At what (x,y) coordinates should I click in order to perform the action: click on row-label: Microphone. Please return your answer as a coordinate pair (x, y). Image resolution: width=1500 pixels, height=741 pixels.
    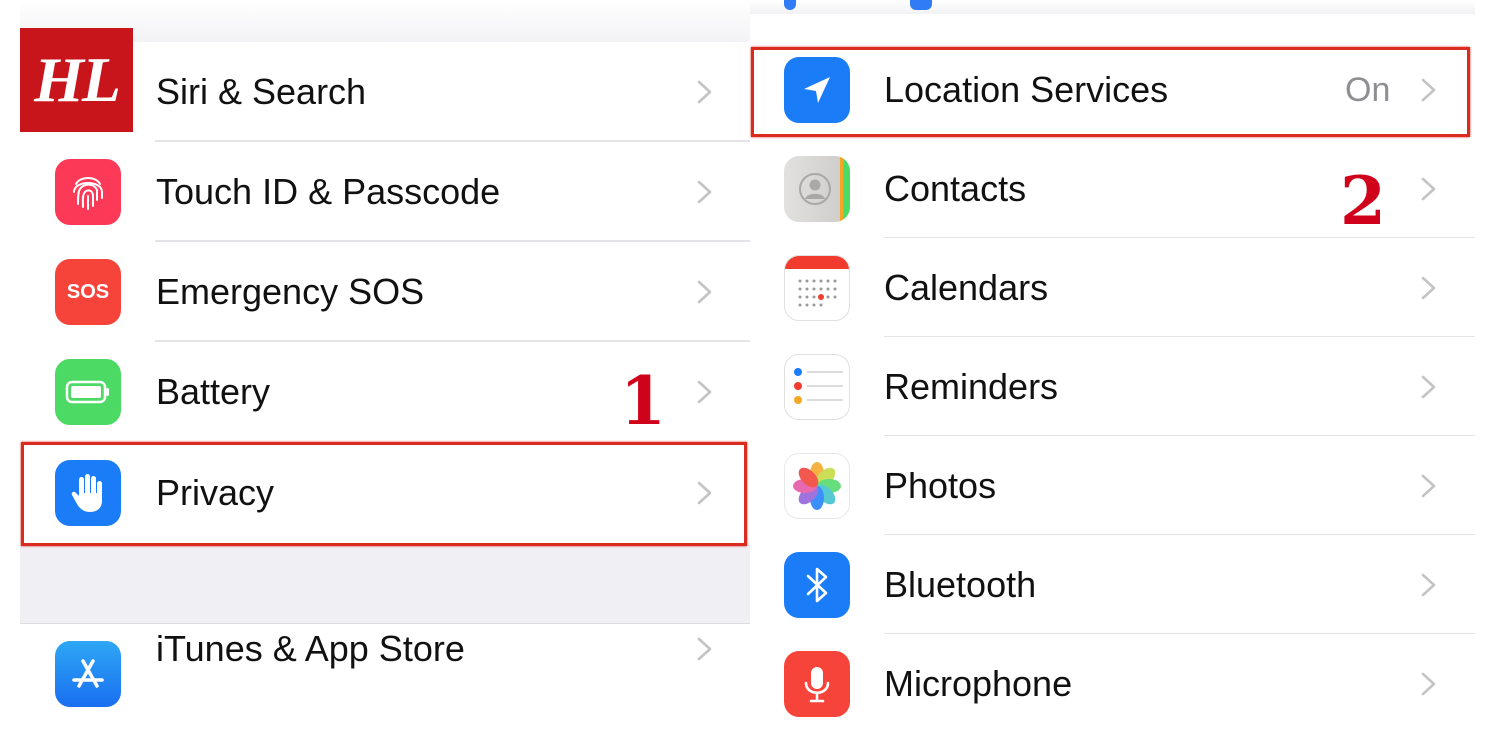
    Looking at the image, I should click on (978, 683).